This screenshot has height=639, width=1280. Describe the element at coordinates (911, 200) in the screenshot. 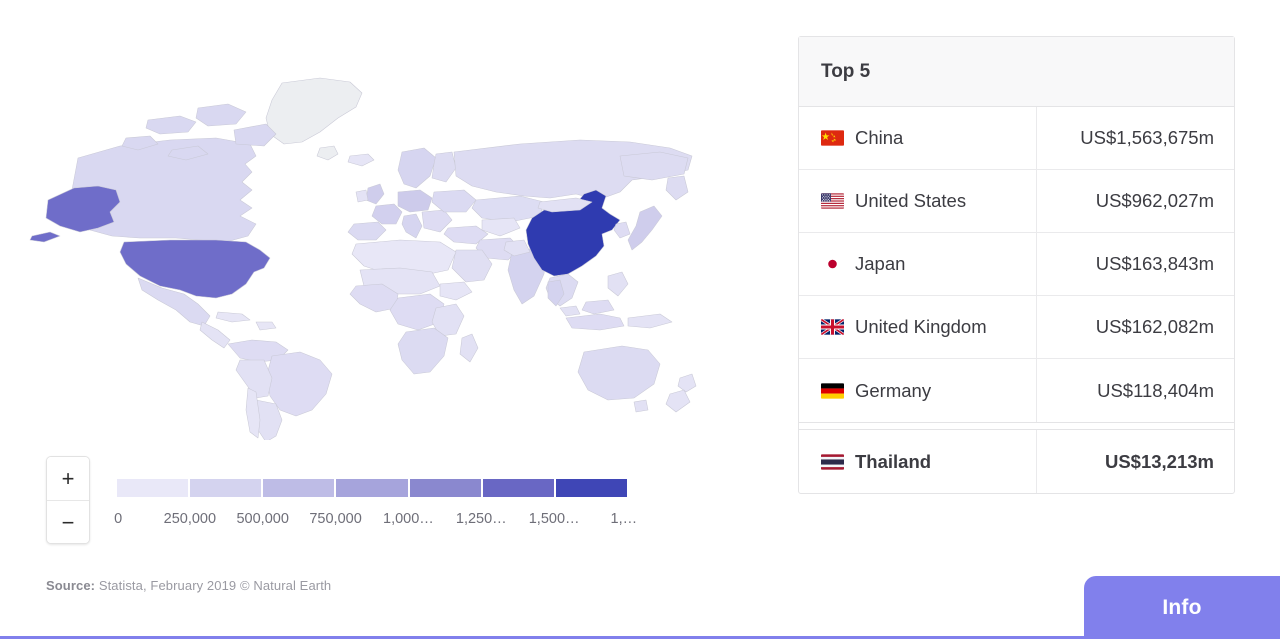

I see `country-name: United States` at that location.